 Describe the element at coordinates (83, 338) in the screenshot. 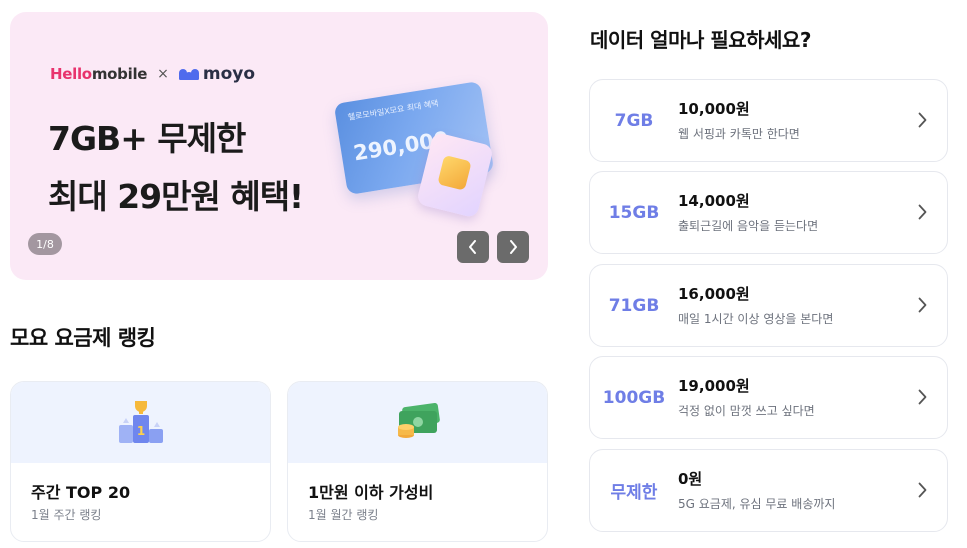

I see `ranking-section-title: 모요 요금제 랭킹` at that location.